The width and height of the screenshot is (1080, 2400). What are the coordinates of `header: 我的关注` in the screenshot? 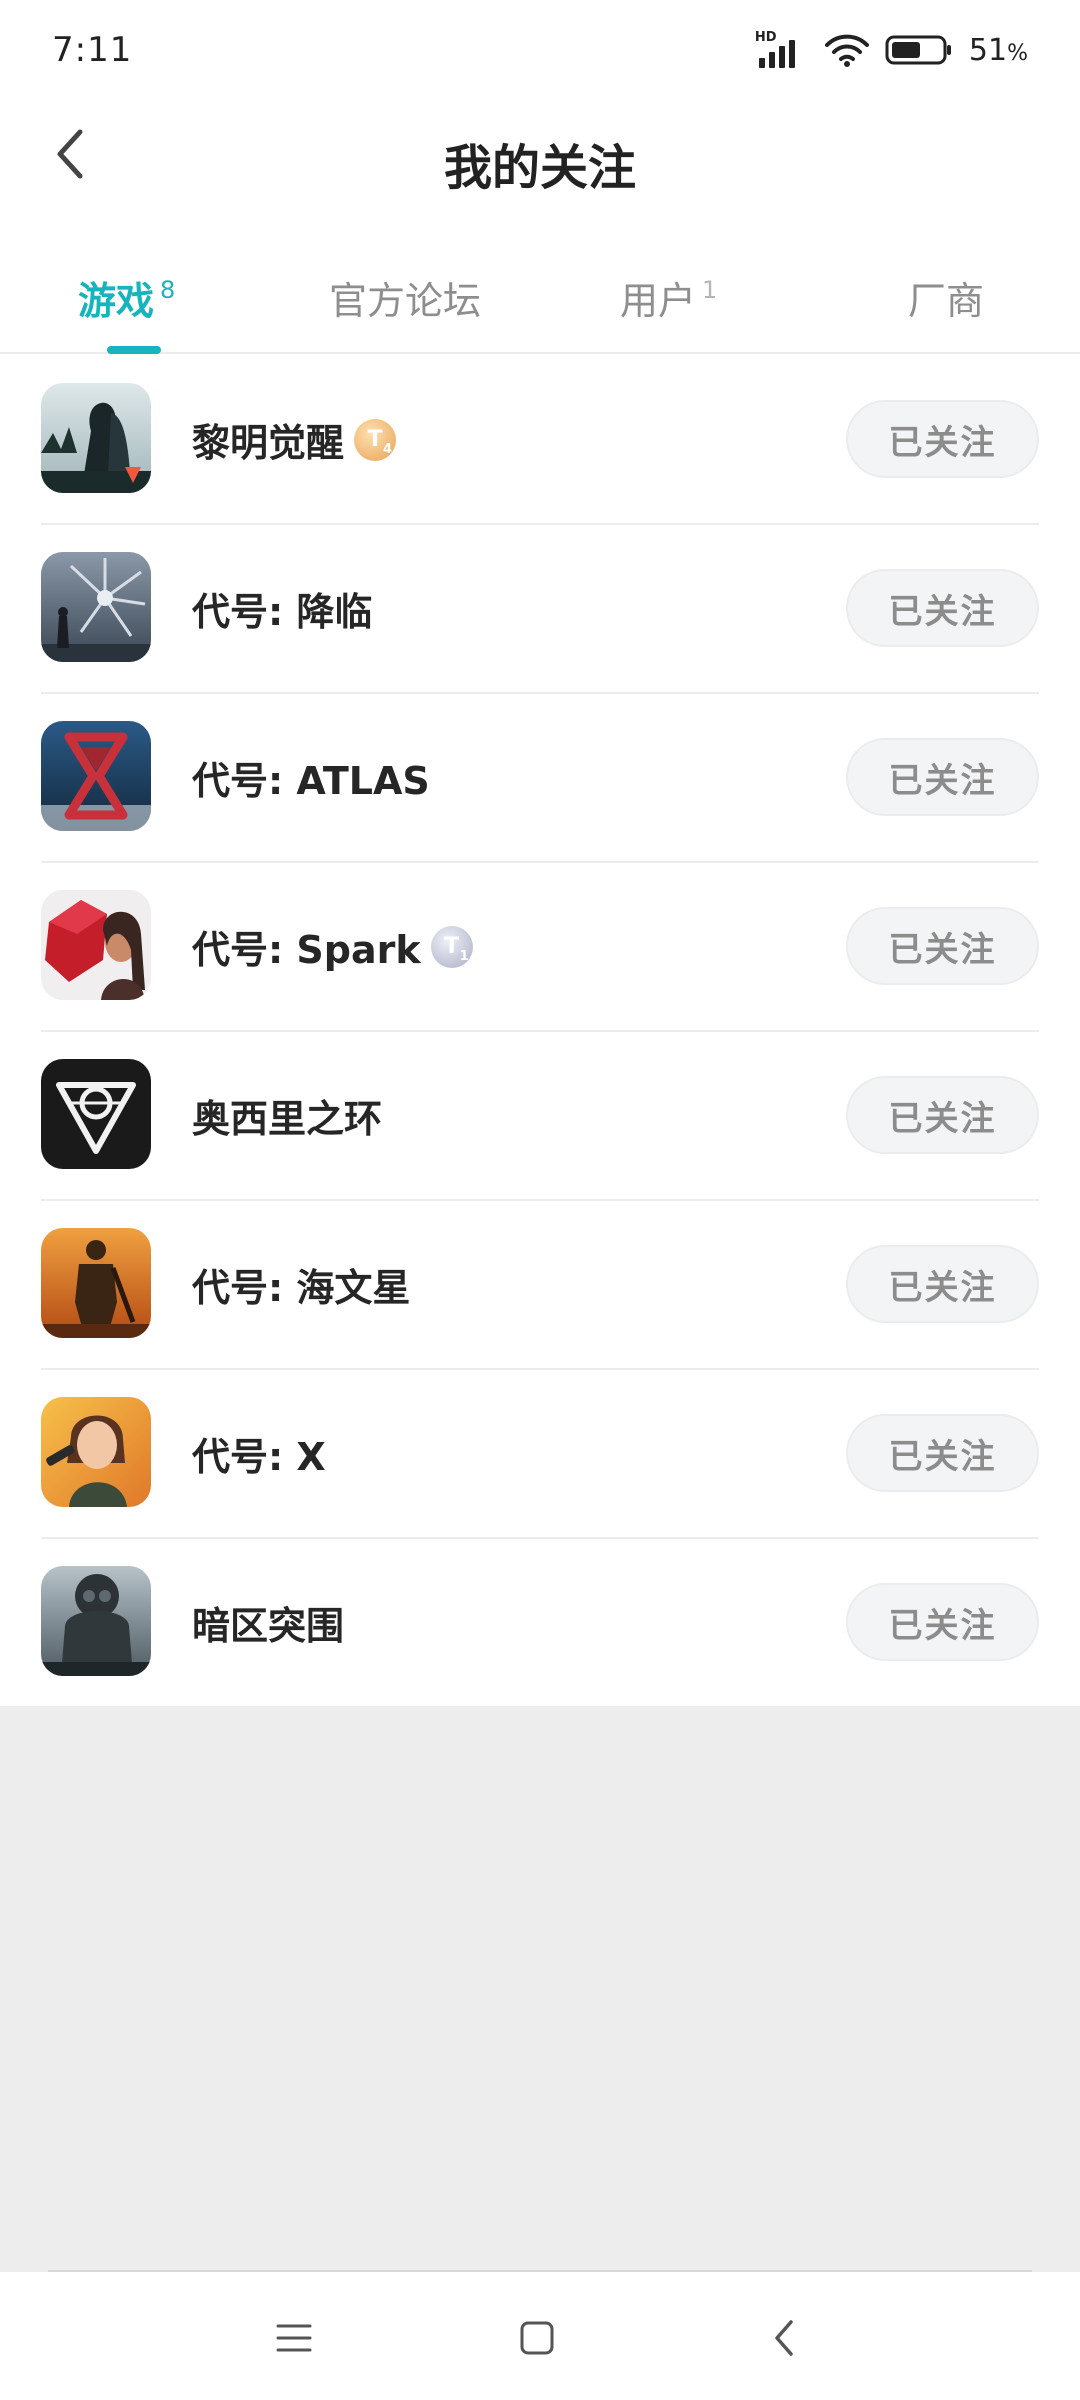 It's located at (540, 157).